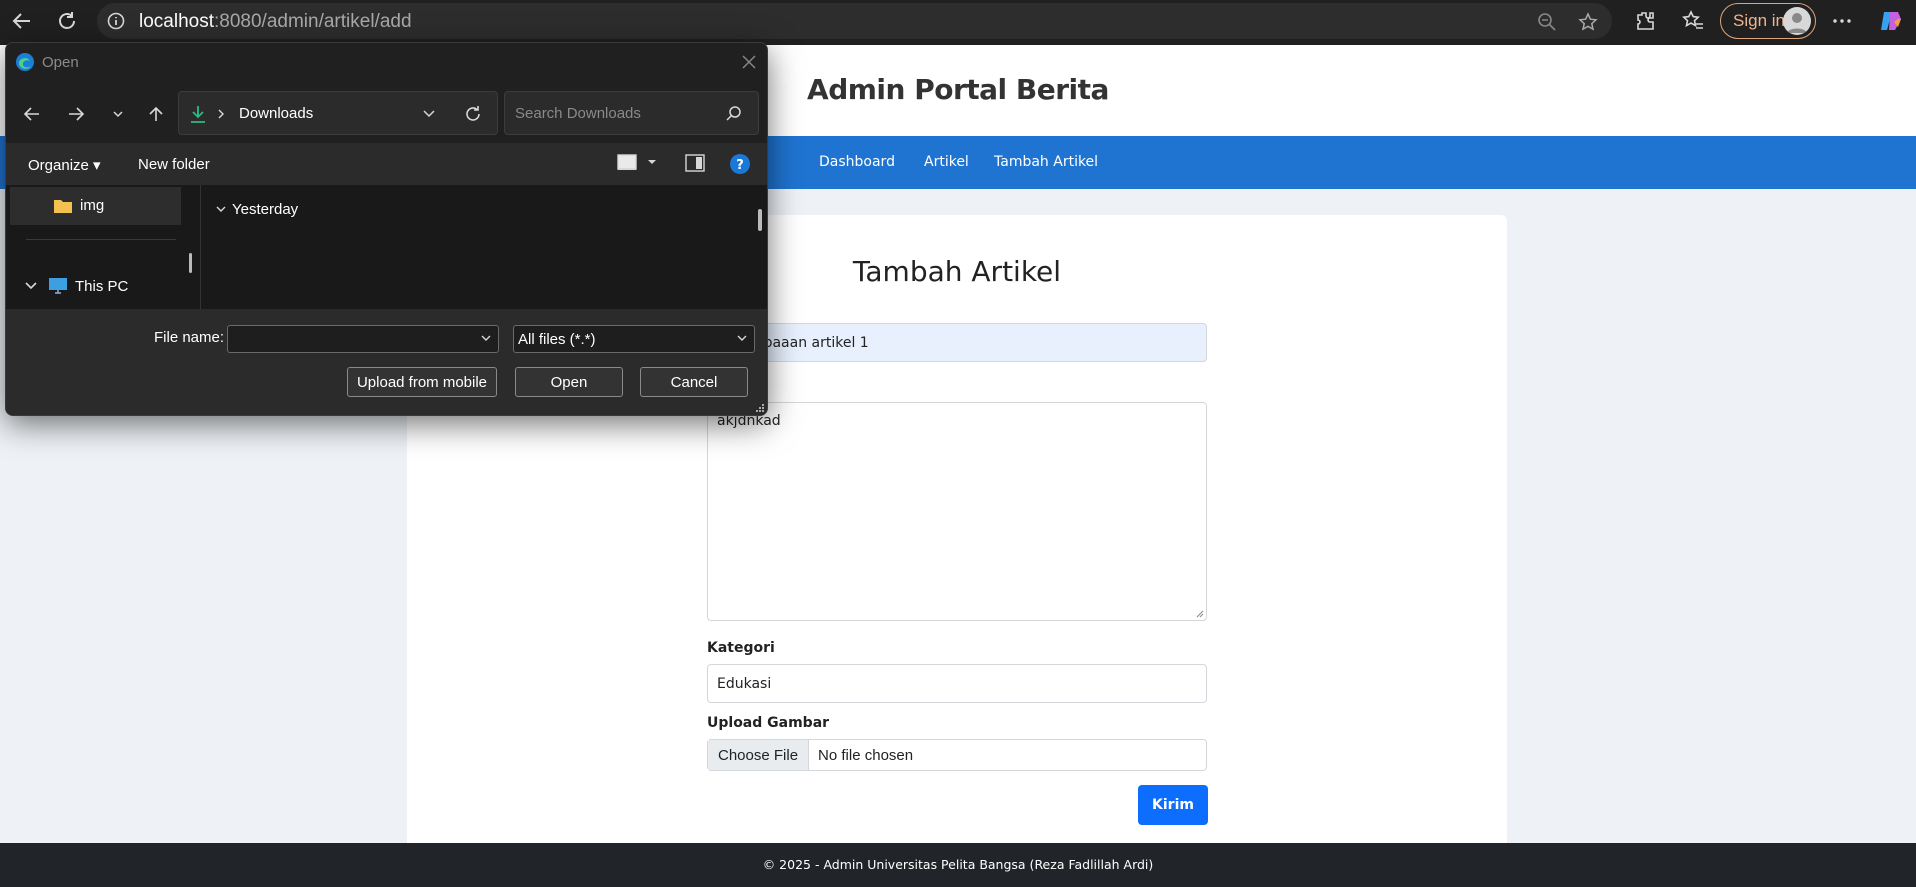 This screenshot has width=1916, height=887. I want to click on choose-file-button: Choose File, so click(759, 755).